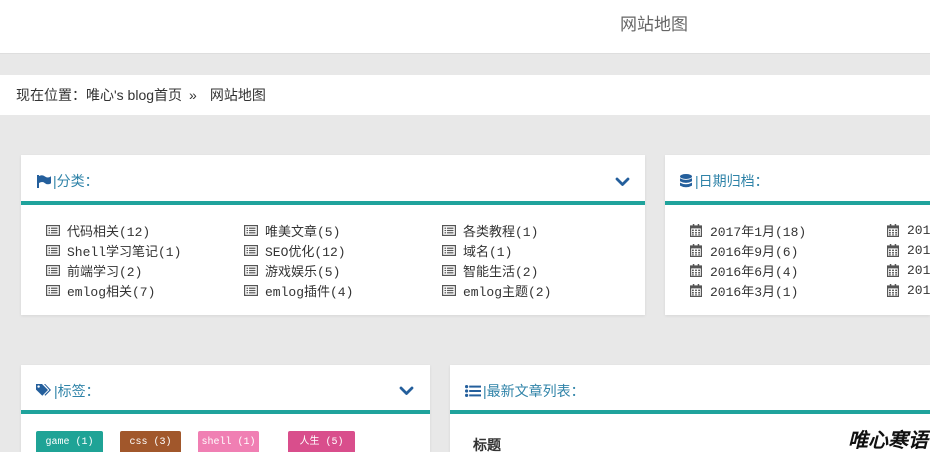  I want to click on flag-icon, so click(44, 181).